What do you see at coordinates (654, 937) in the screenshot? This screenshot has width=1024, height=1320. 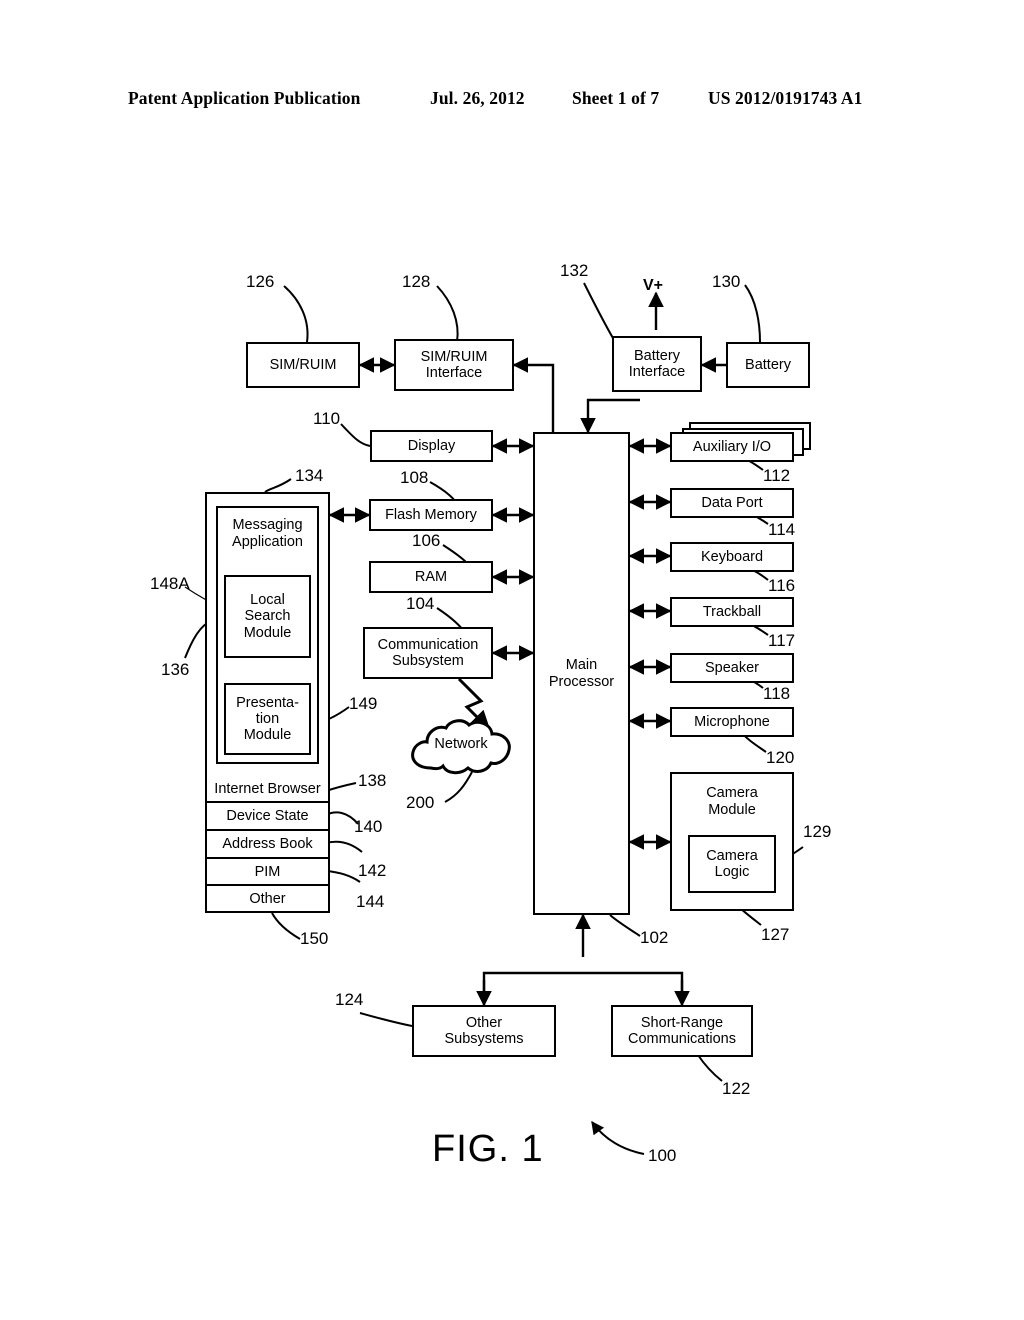 I see `ref-102: 102` at bounding box center [654, 937].